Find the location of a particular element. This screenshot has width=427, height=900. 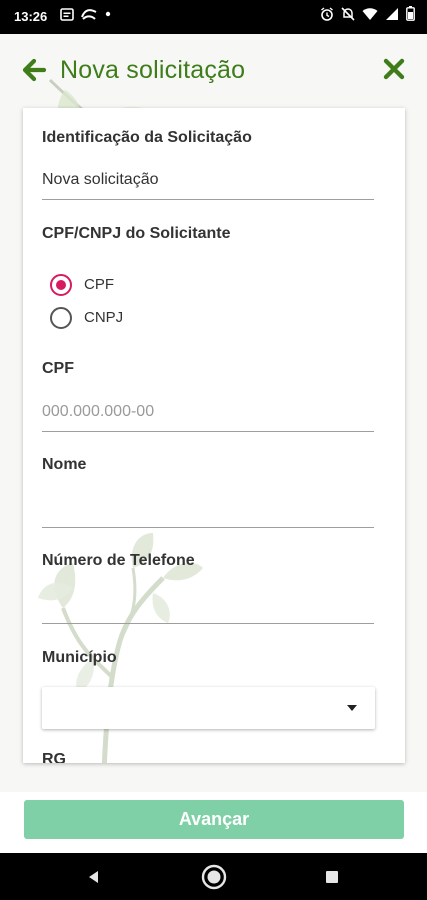

back-button is located at coordinates (34, 70).